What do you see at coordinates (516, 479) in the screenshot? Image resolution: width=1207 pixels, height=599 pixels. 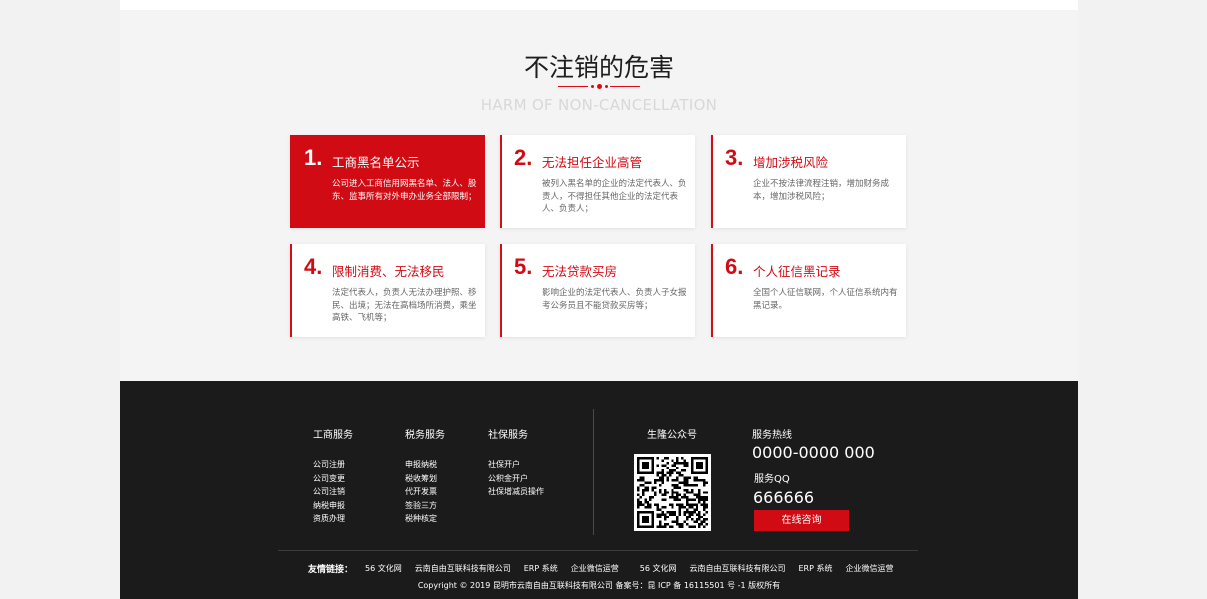 I see `footer-link: 公积金开户` at bounding box center [516, 479].